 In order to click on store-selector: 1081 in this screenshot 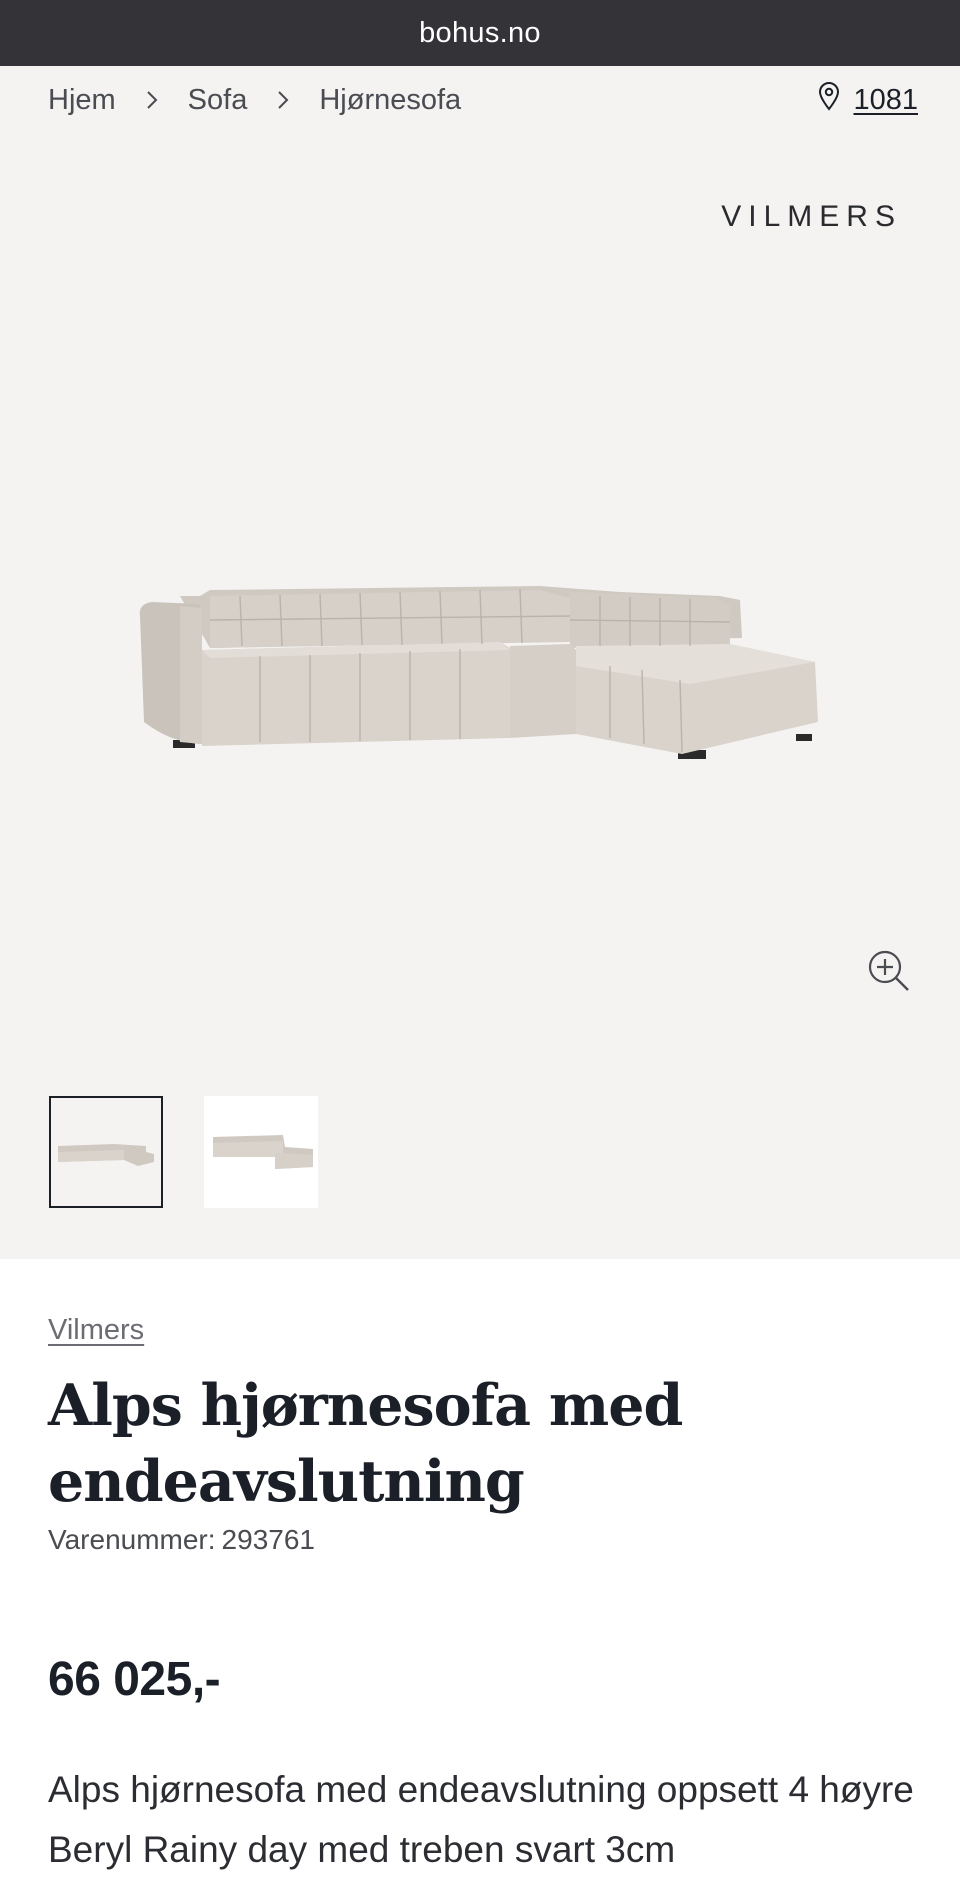, I will do `click(867, 100)`.